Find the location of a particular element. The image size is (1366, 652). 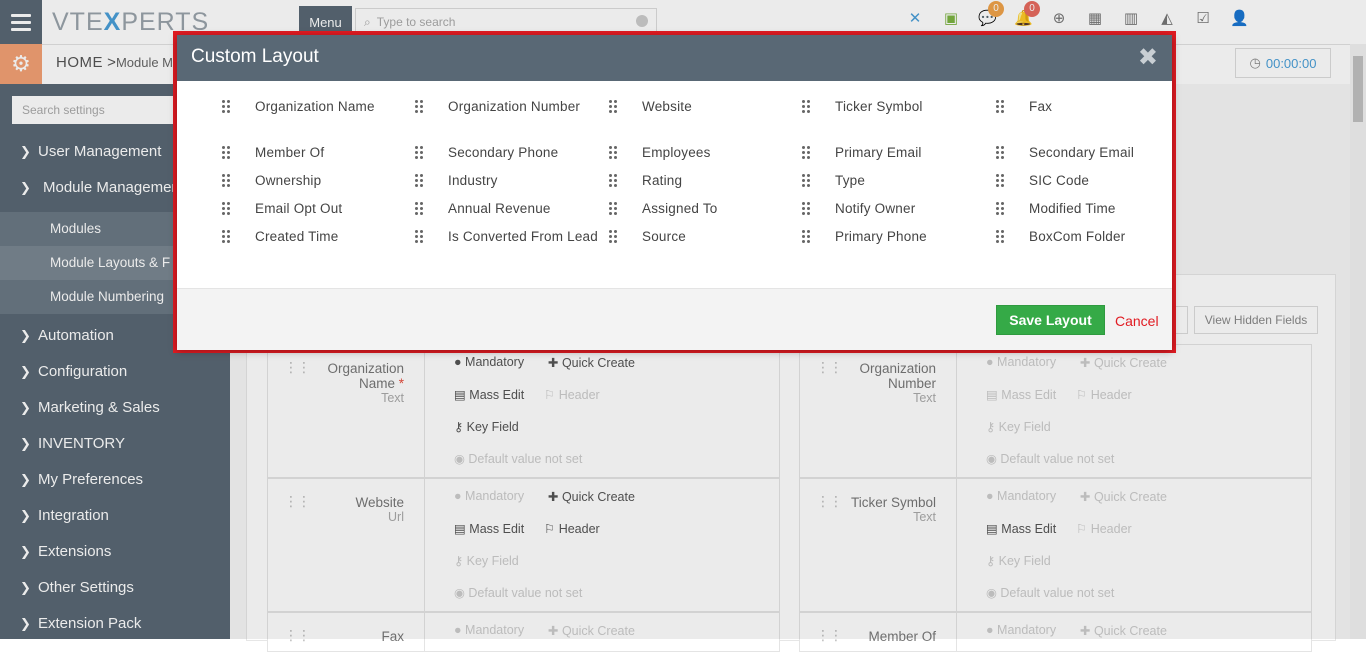

modal-footer: Save Layout Cancel is located at coordinates (674, 319).